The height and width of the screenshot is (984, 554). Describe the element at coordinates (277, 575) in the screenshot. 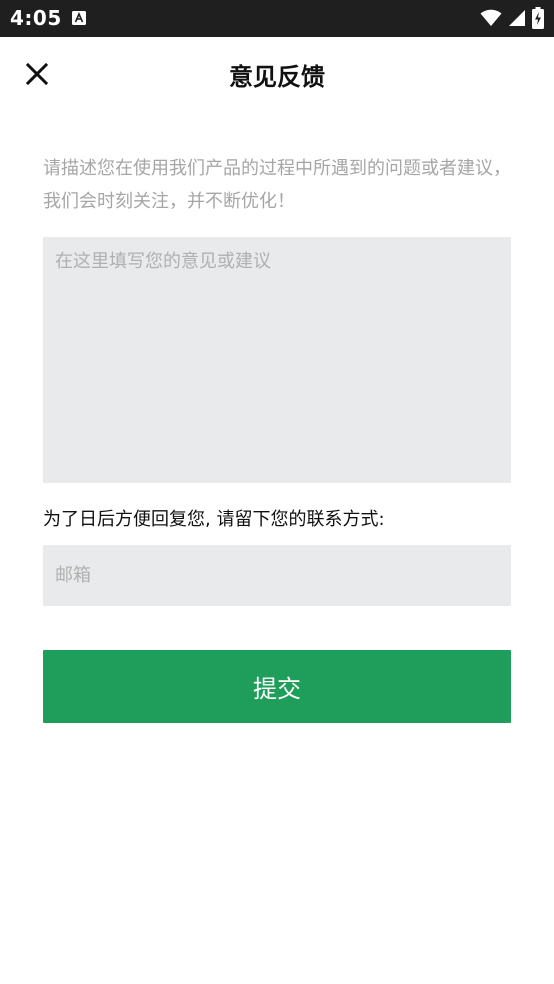

I see `email-input` at that location.